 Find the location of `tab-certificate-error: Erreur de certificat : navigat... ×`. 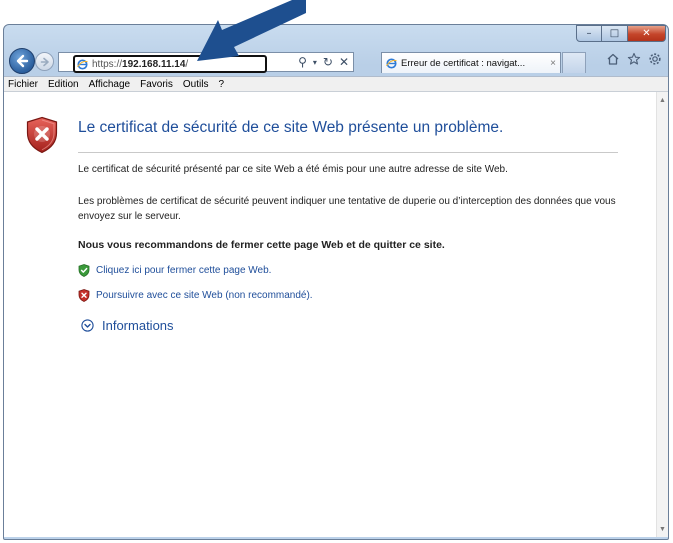

tab-certificate-error: Erreur de certificat : navigat... × is located at coordinates (471, 62).